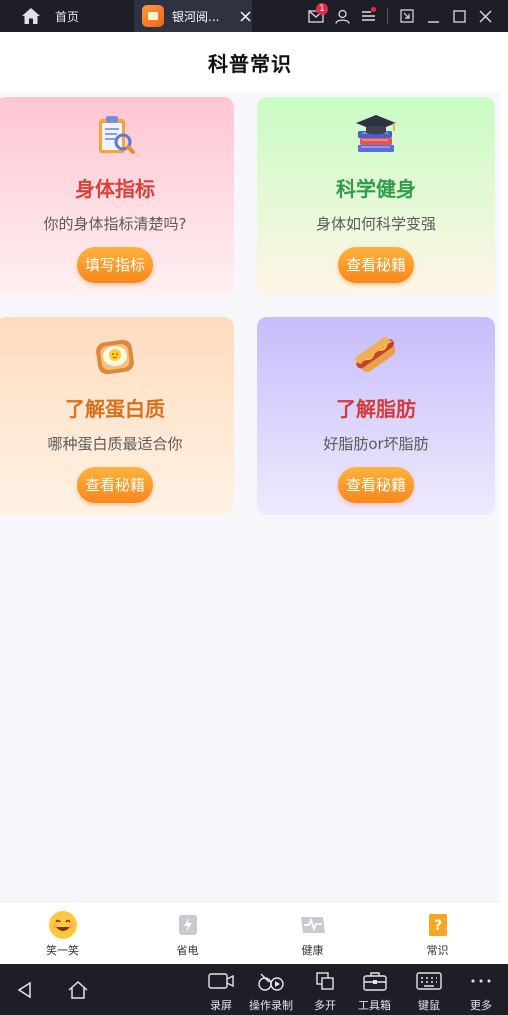 The width and height of the screenshot is (508, 1015). I want to click on keymap-tool: 键鼠, so click(429, 991).